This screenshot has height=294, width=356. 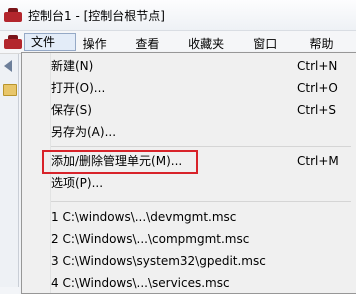 What do you see at coordinates (201, 110) in the screenshot?
I see `menu-item-save: 保存(S) Ctrl+S` at bounding box center [201, 110].